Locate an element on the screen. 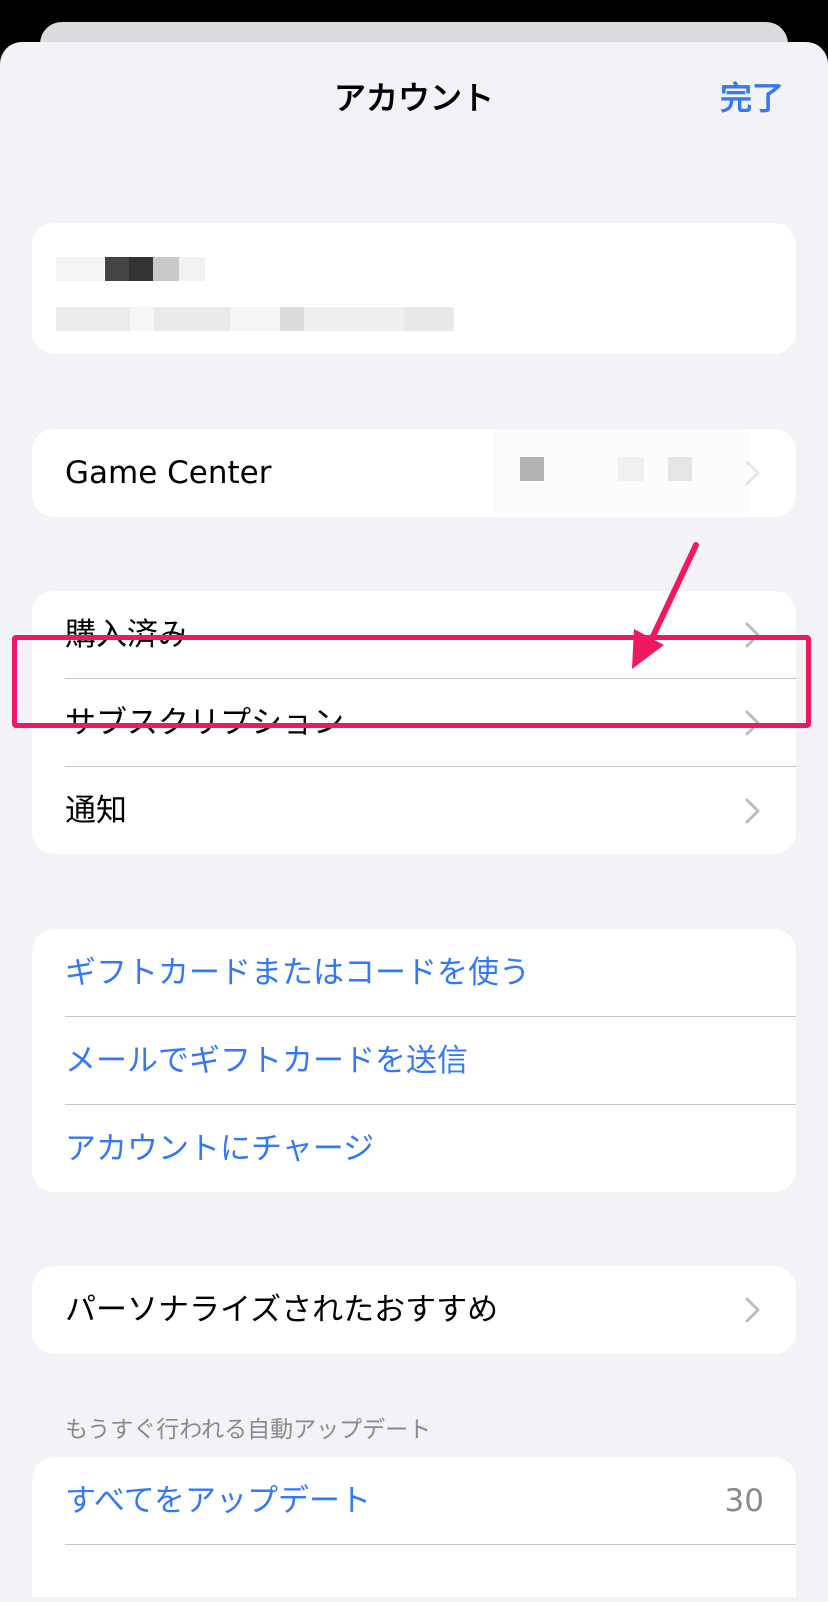  profile-card is located at coordinates (414, 288).